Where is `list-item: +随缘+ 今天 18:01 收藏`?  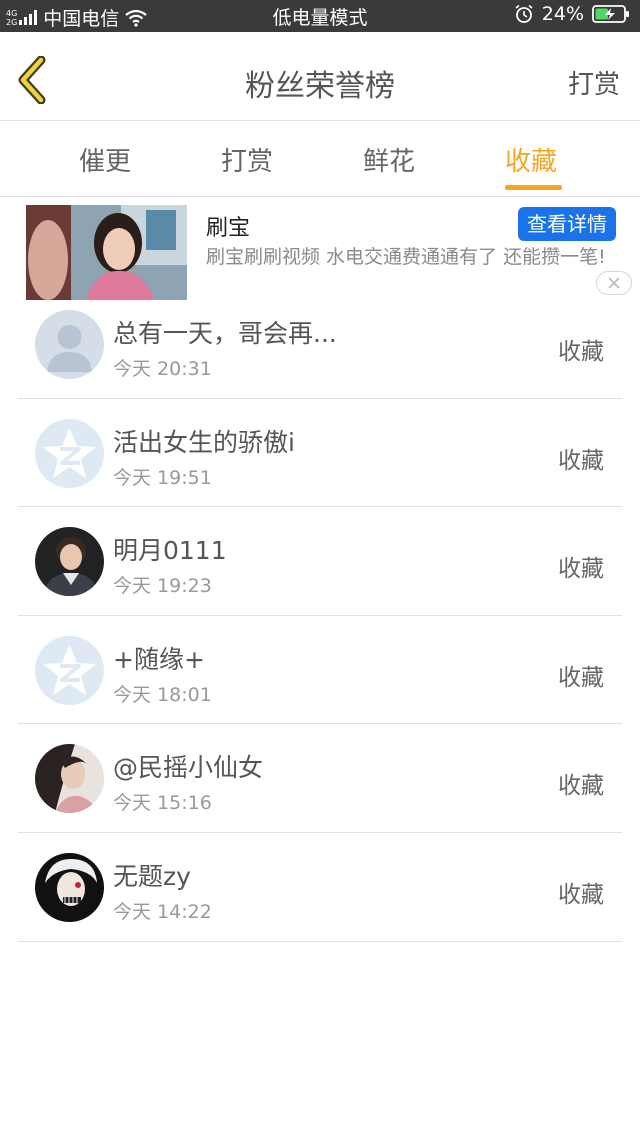 list-item: +随缘+ 今天 18:01 收藏 is located at coordinates (320, 670).